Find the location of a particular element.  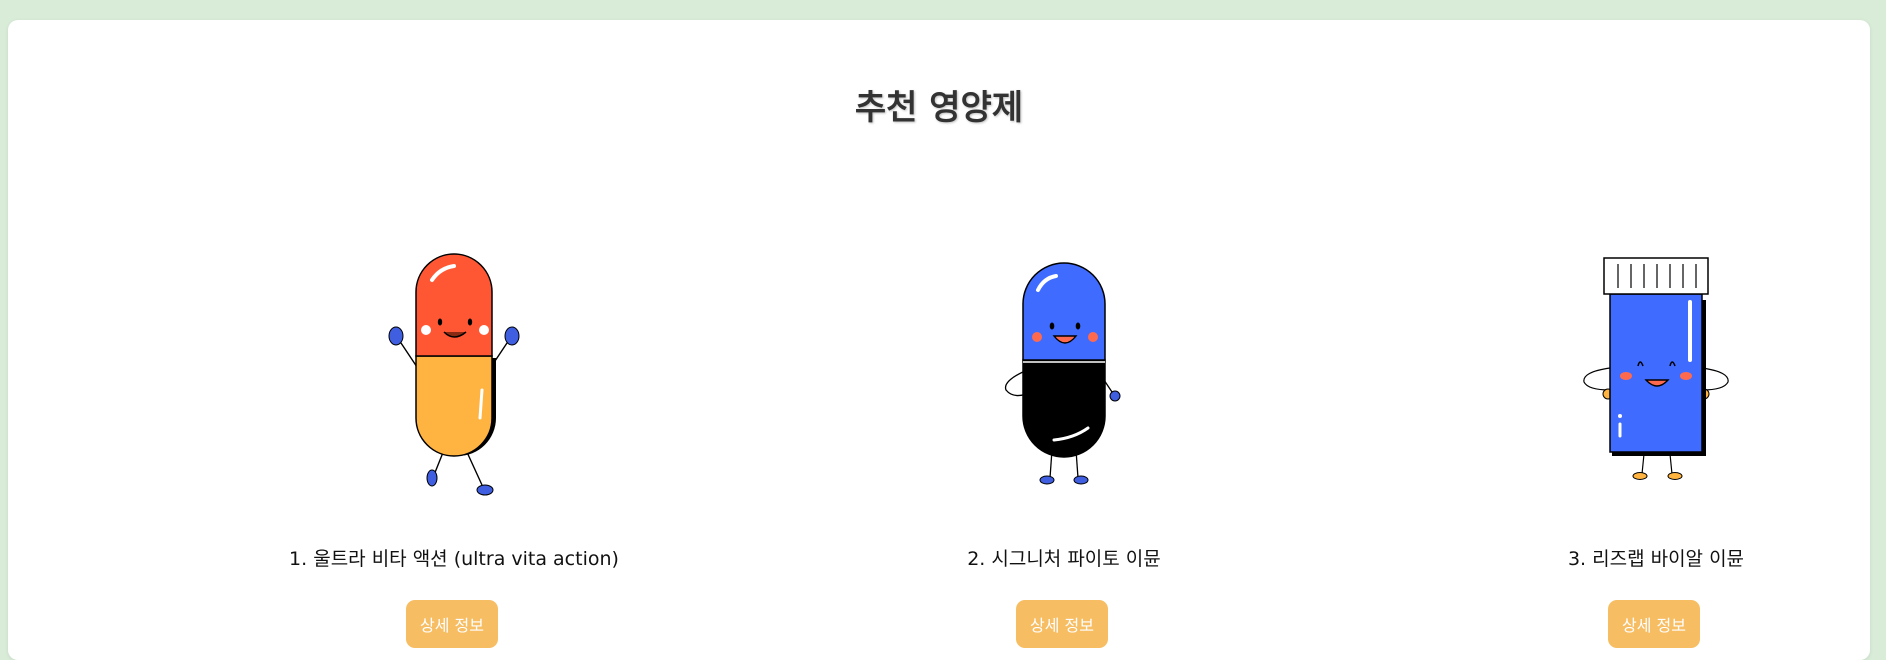

product-name: 3. 리즈랩 바이알 이뮨 is located at coordinates (1656, 559).